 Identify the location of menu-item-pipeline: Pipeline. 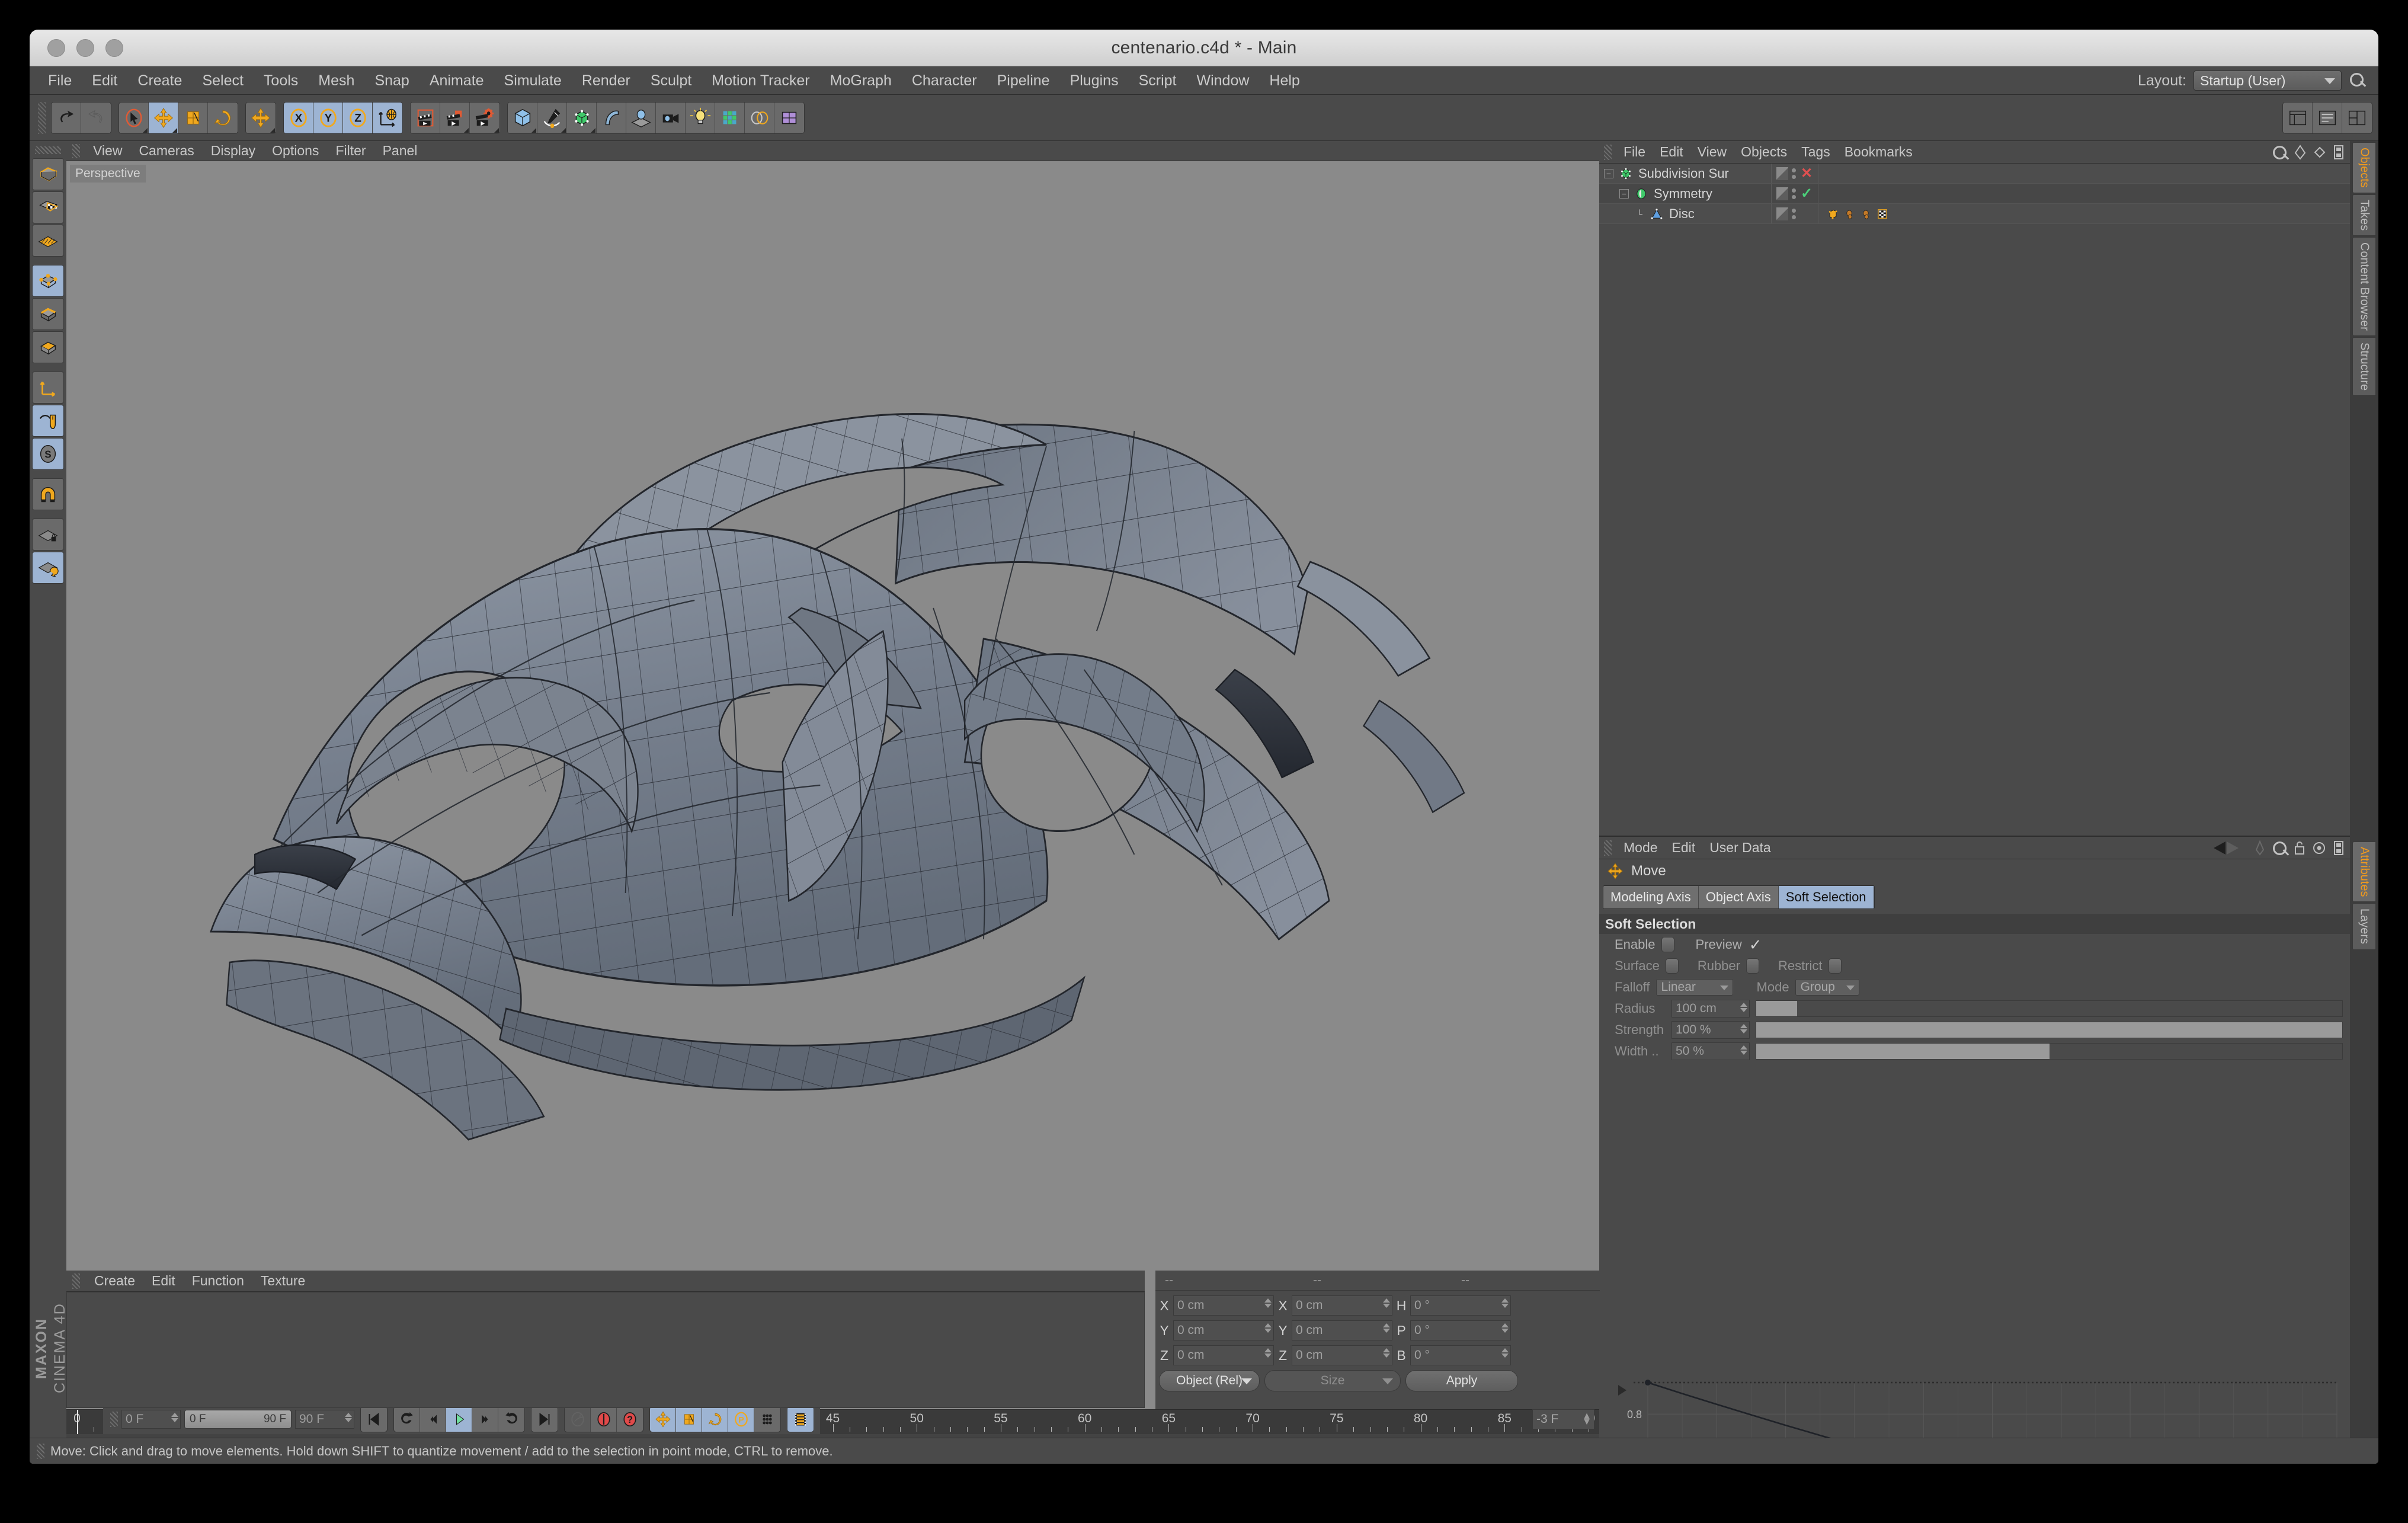
(1023, 80).